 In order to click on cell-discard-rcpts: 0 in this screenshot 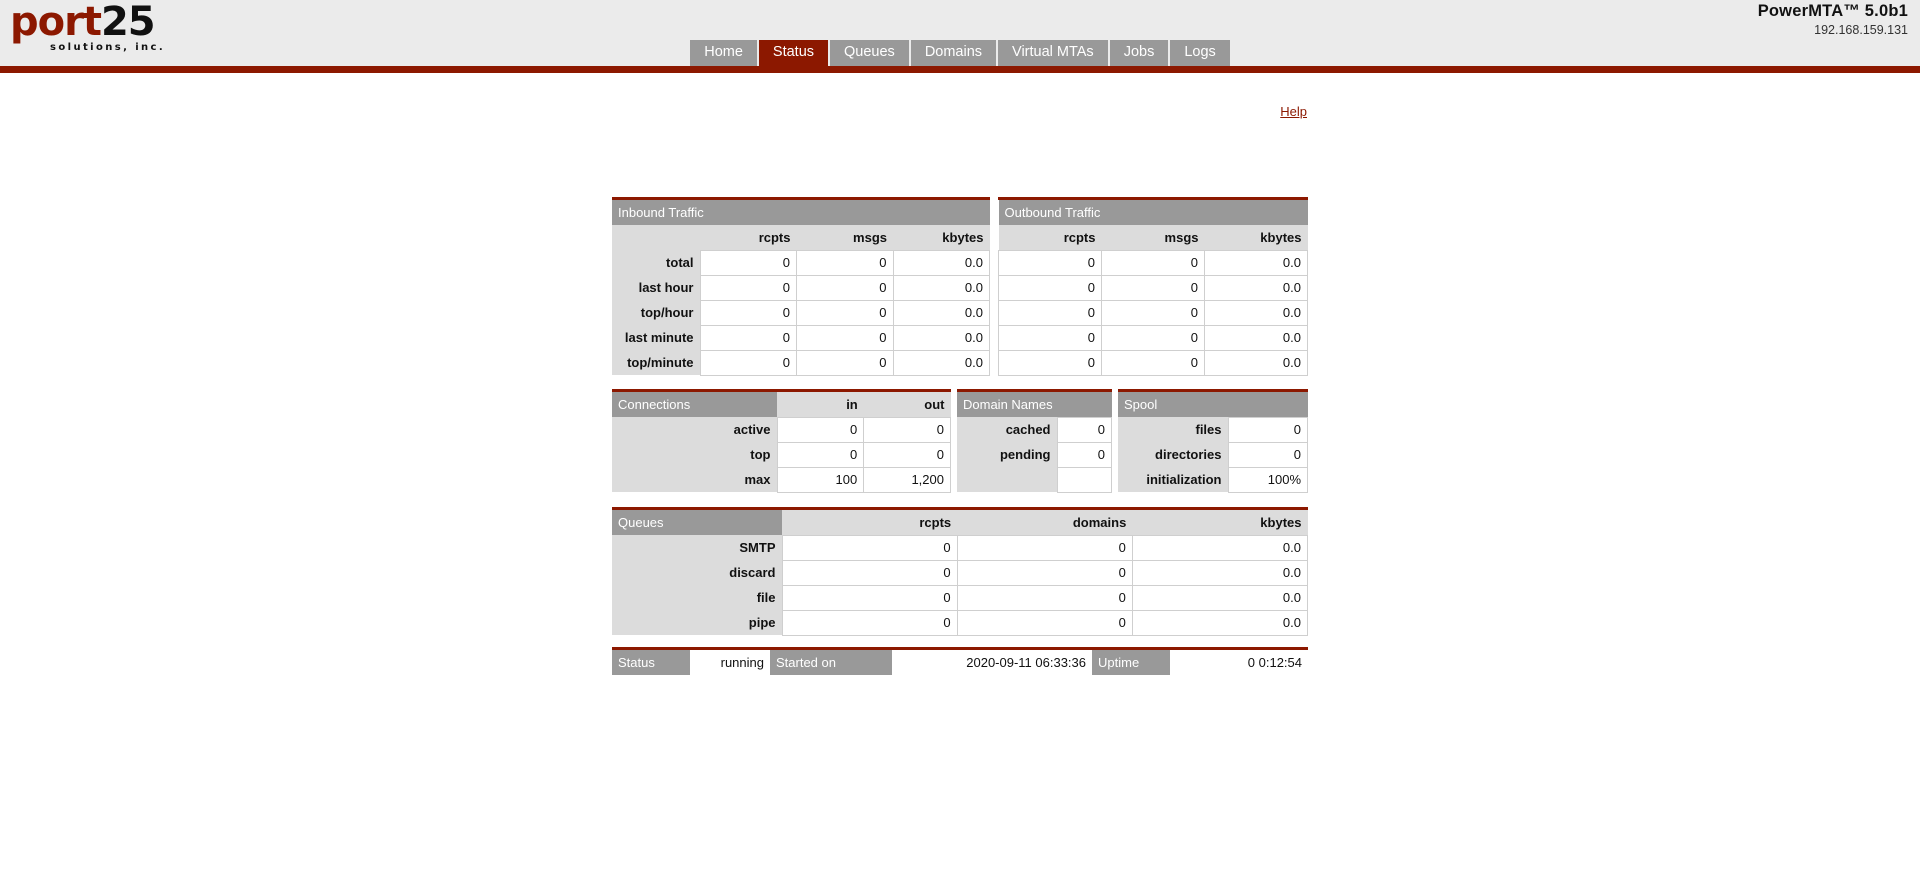, I will do `click(869, 572)`.